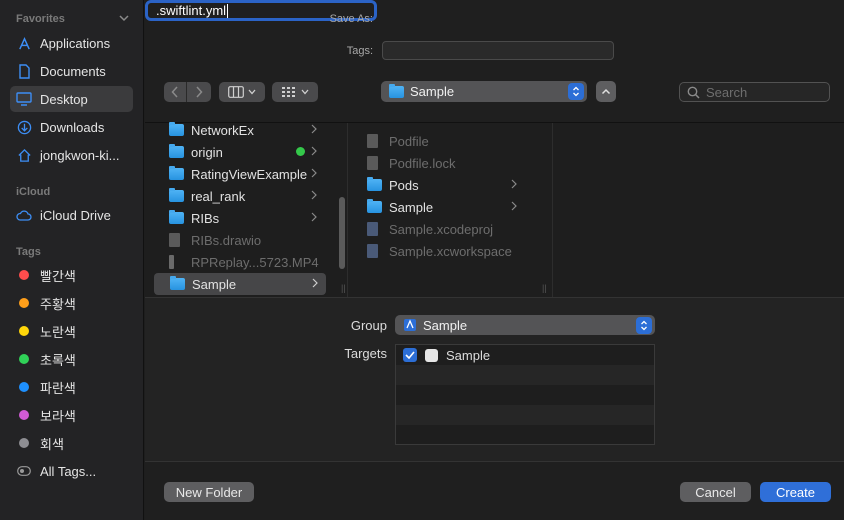 The width and height of the screenshot is (844, 520). I want to click on list-item: Pods, so click(438, 185).